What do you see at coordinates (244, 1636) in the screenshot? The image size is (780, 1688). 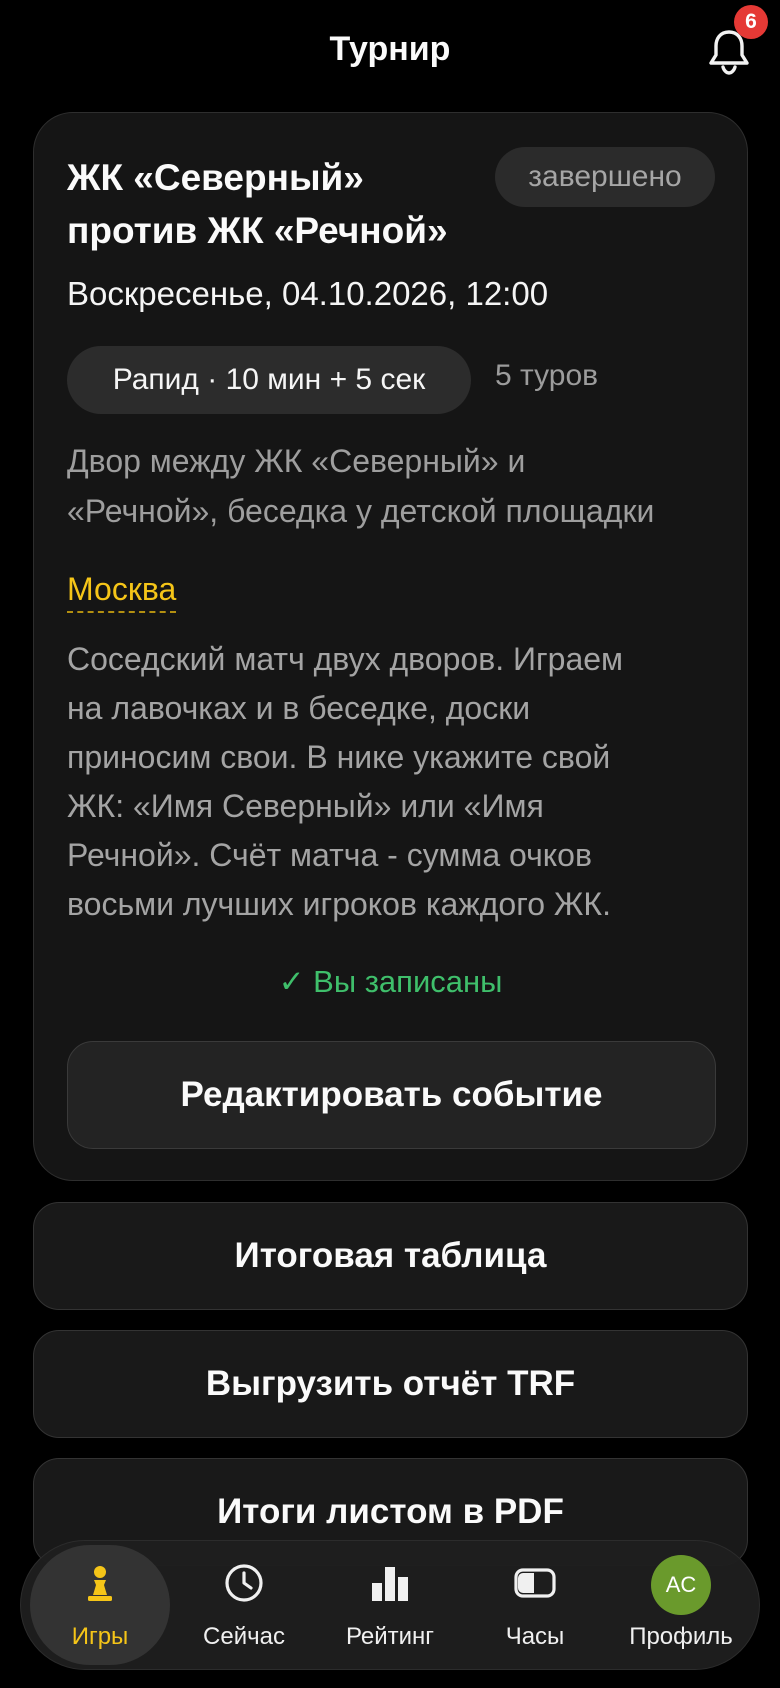 I see `tab-label: Сейчас` at bounding box center [244, 1636].